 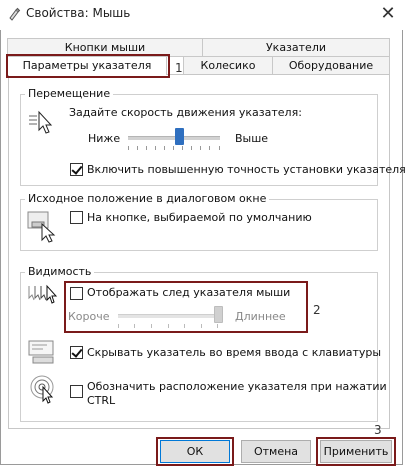 What do you see at coordinates (199, 217) in the screenshot?
I see `snap-label: На кнопке, выбираемой по умолчанию` at bounding box center [199, 217].